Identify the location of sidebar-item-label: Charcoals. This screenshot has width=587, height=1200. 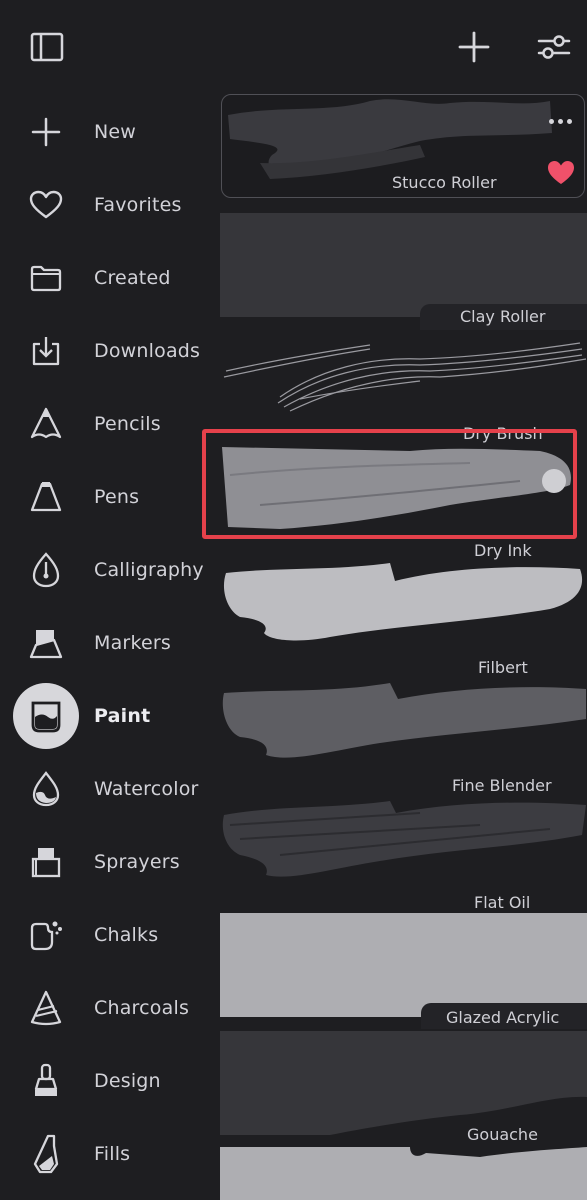
(142, 1007).